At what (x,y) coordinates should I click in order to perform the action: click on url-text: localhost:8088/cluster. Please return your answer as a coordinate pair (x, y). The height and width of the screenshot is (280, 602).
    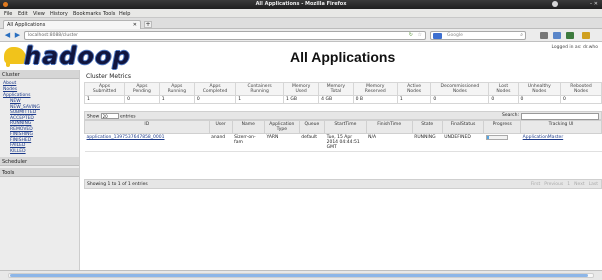
    Looking at the image, I should click on (53, 35).